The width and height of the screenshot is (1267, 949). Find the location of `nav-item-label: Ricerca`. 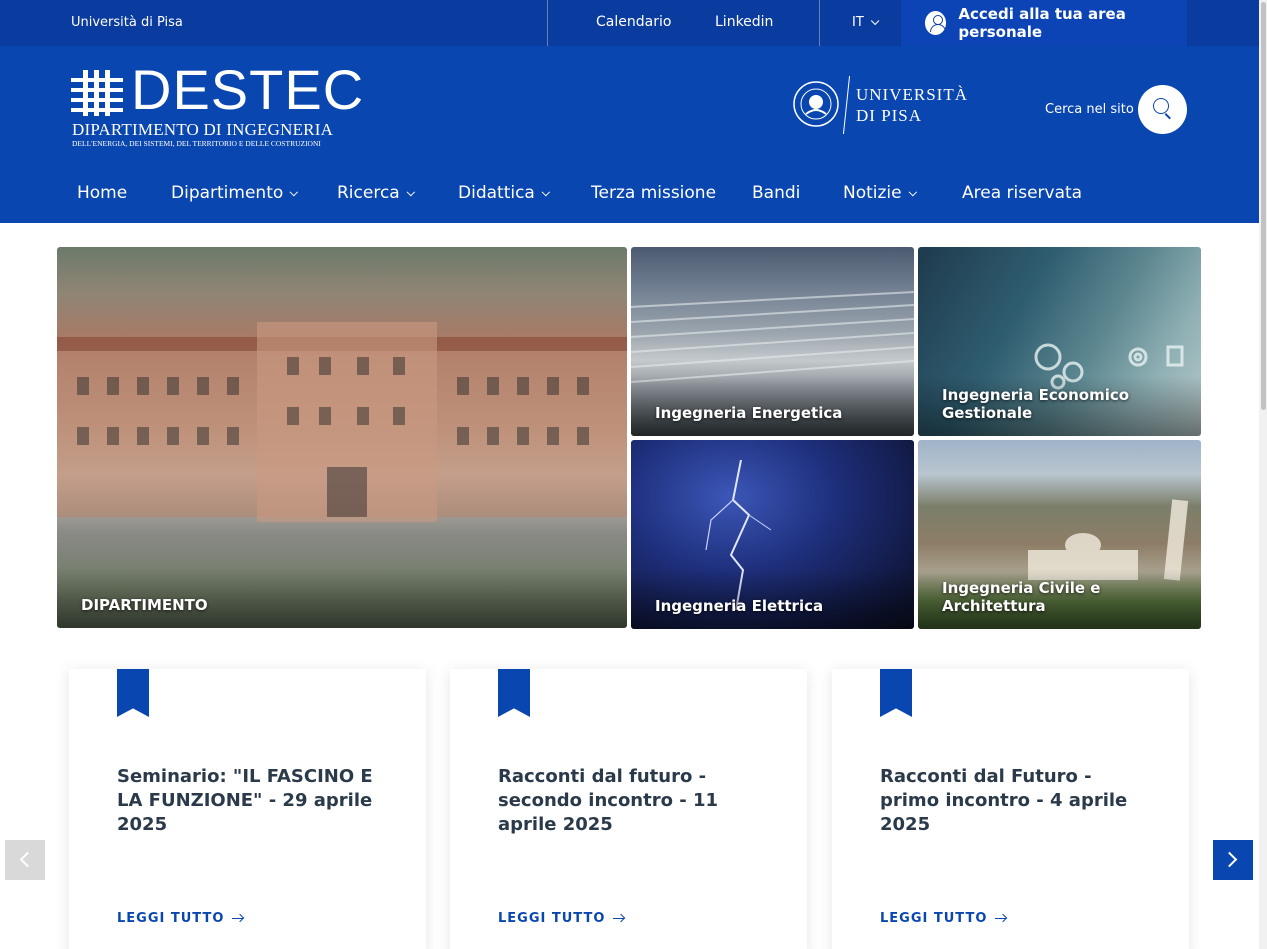

nav-item-label: Ricerca is located at coordinates (368, 193).